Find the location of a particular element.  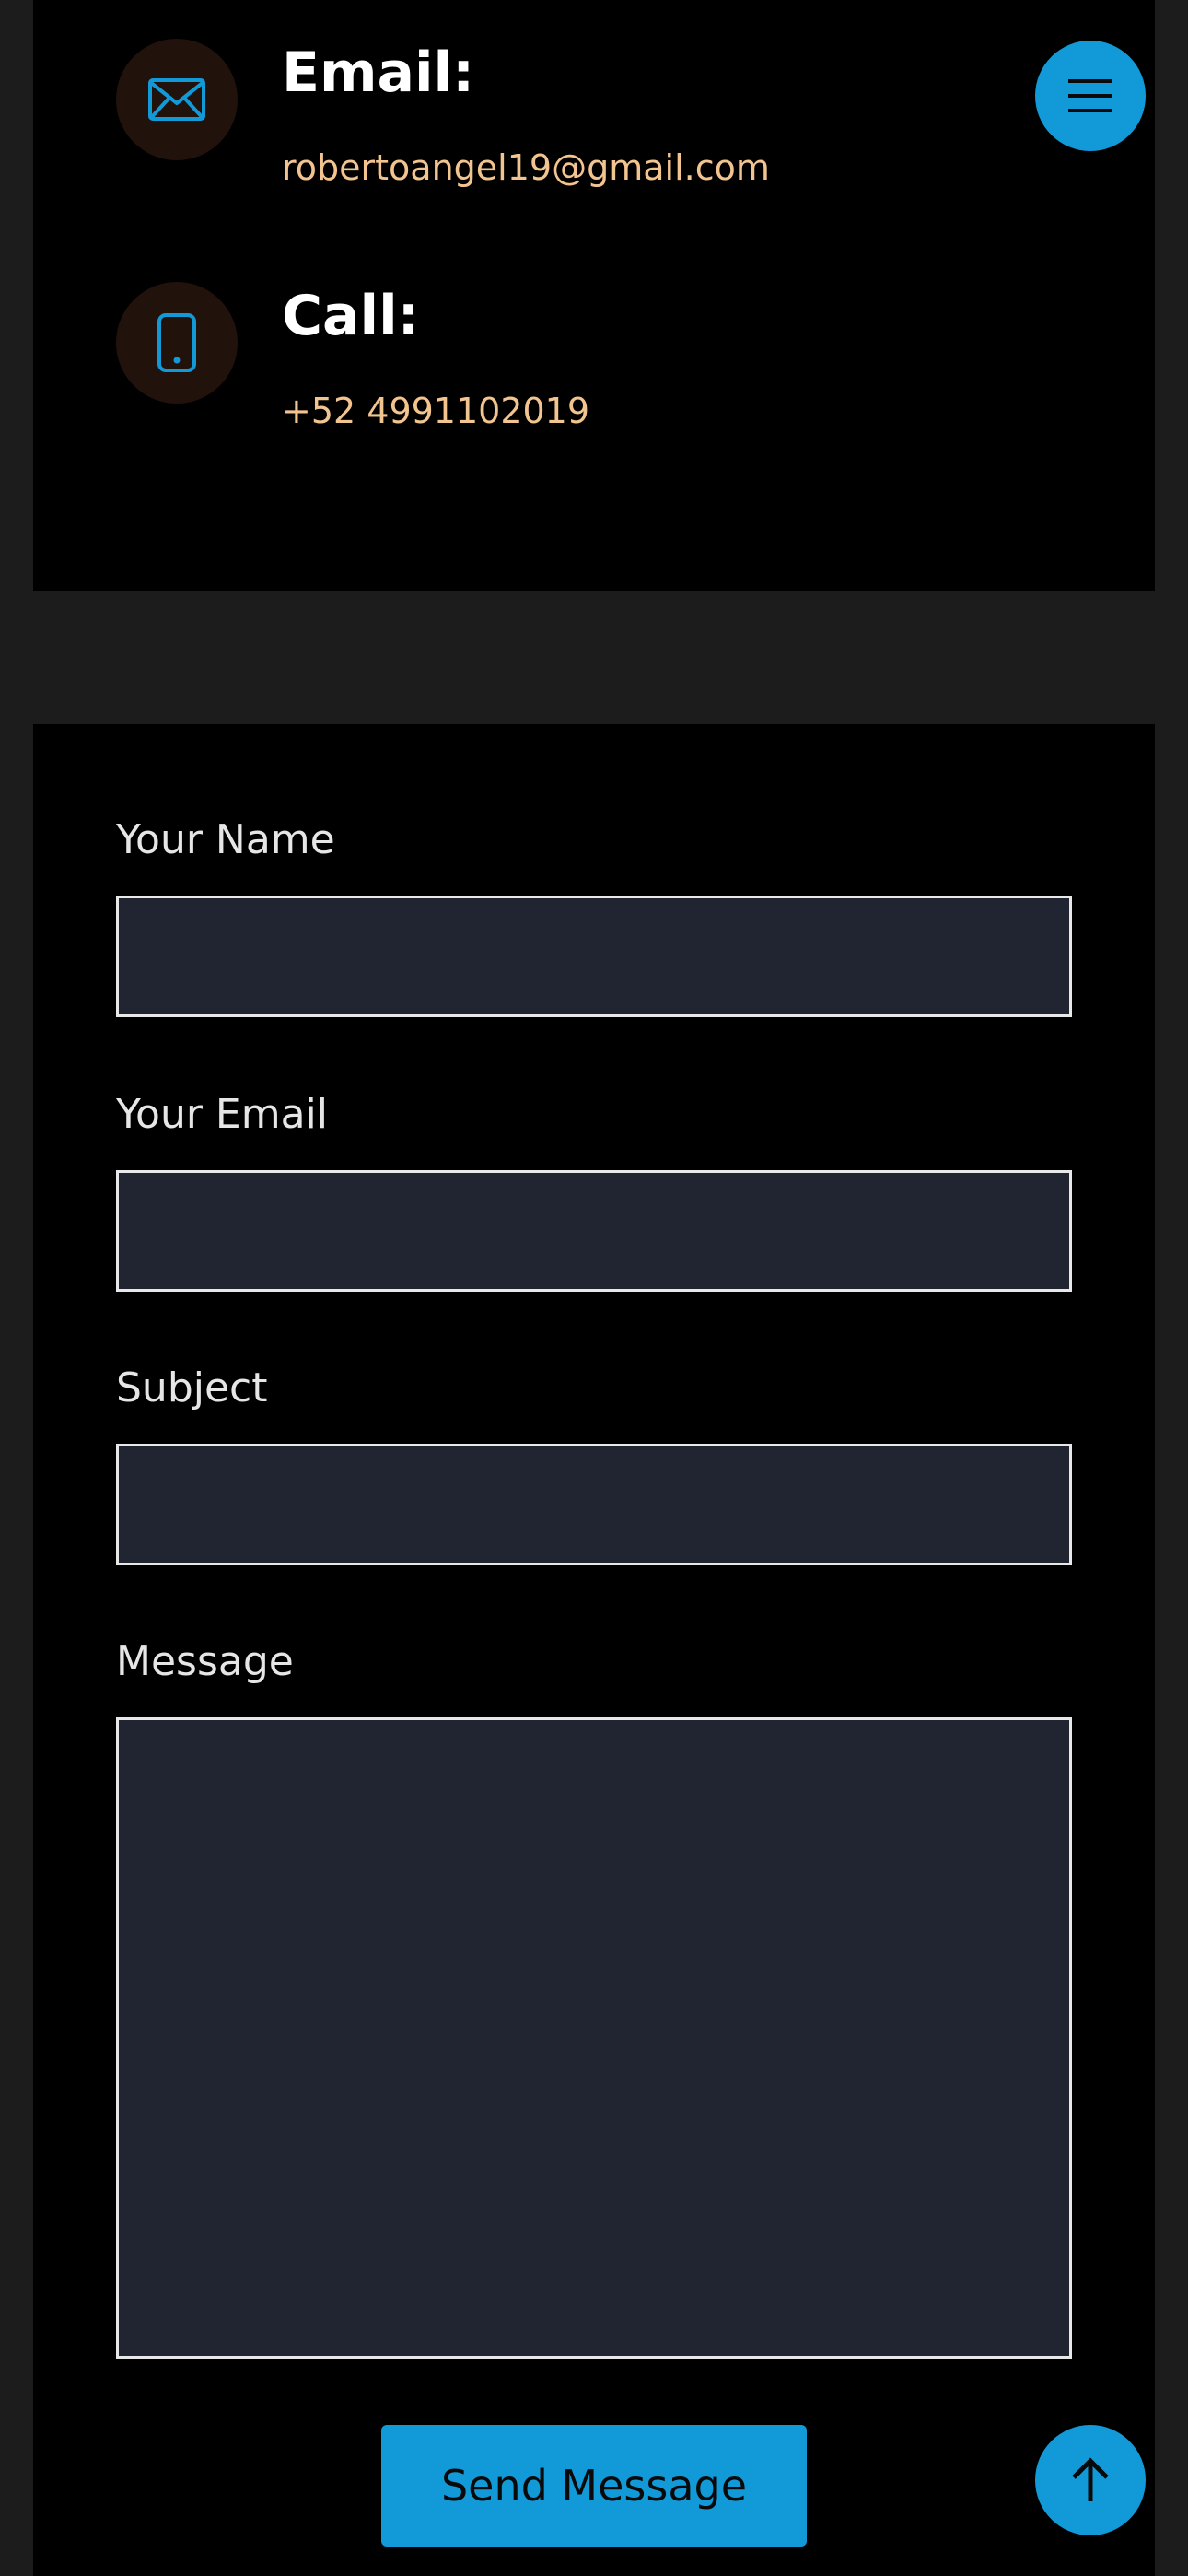

envelope-icon is located at coordinates (177, 99).